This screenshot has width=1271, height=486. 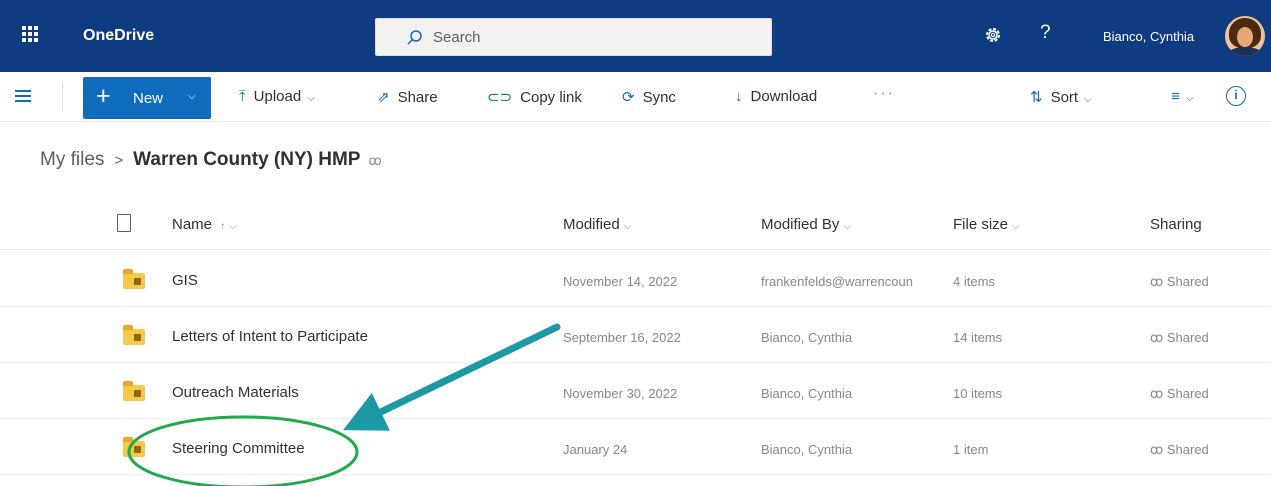 What do you see at coordinates (622, 337) in the screenshot?
I see `file-modified: September 16, 2022` at bounding box center [622, 337].